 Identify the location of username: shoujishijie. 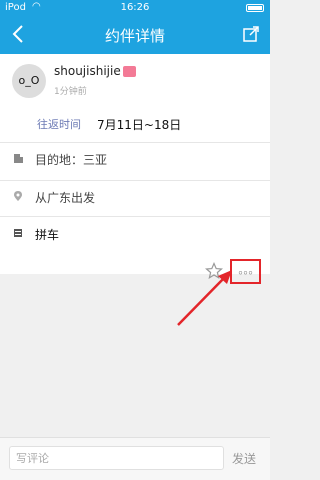
(87, 71).